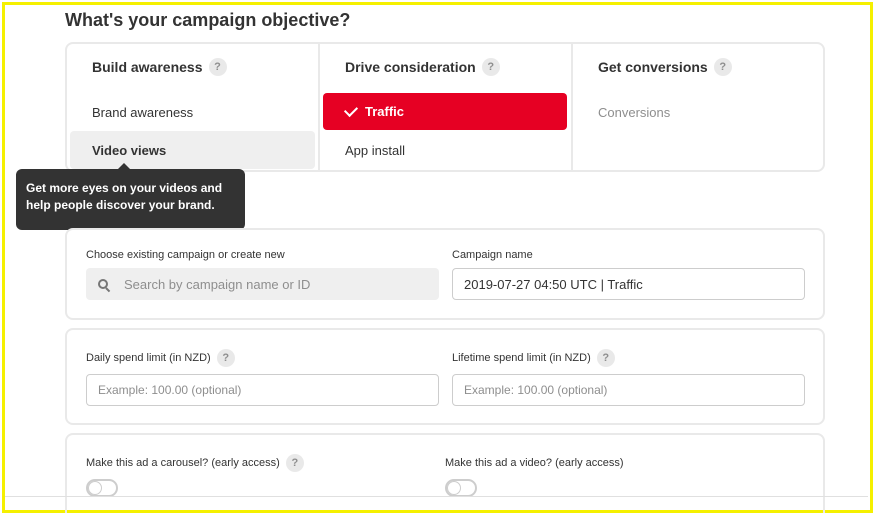  I want to click on option-app-install: App install, so click(445, 150).